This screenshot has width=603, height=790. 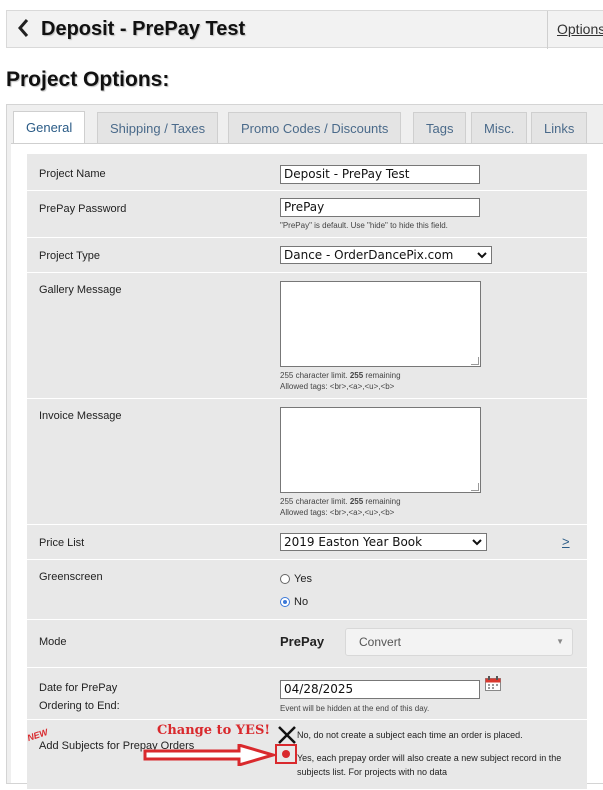 I want to click on invoice-message-textarea, so click(x=380, y=450).